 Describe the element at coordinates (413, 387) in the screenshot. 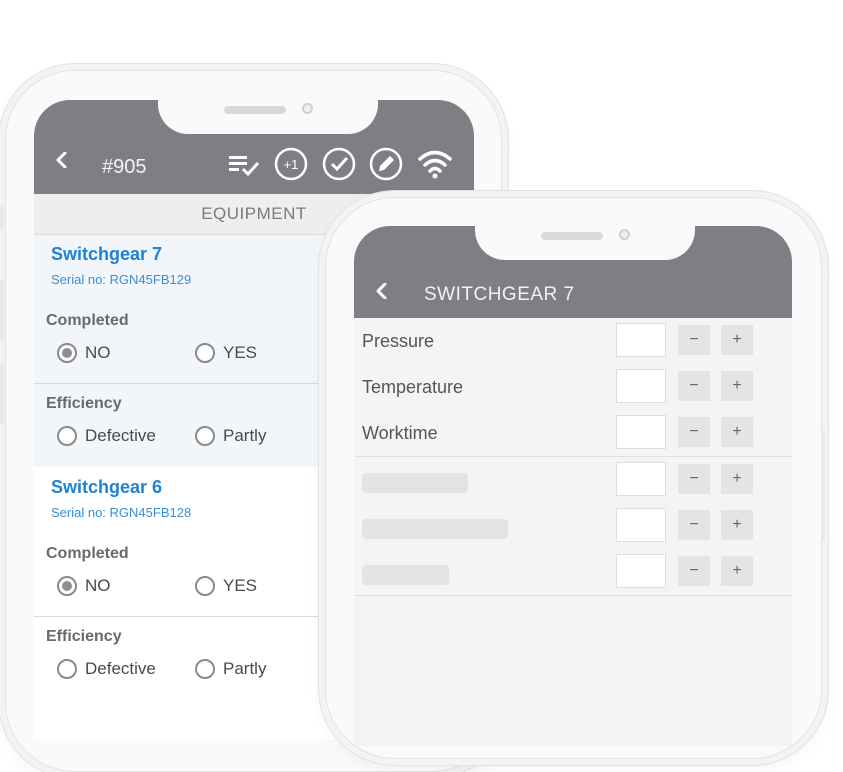

I see `measurement-label: Temperature` at that location.